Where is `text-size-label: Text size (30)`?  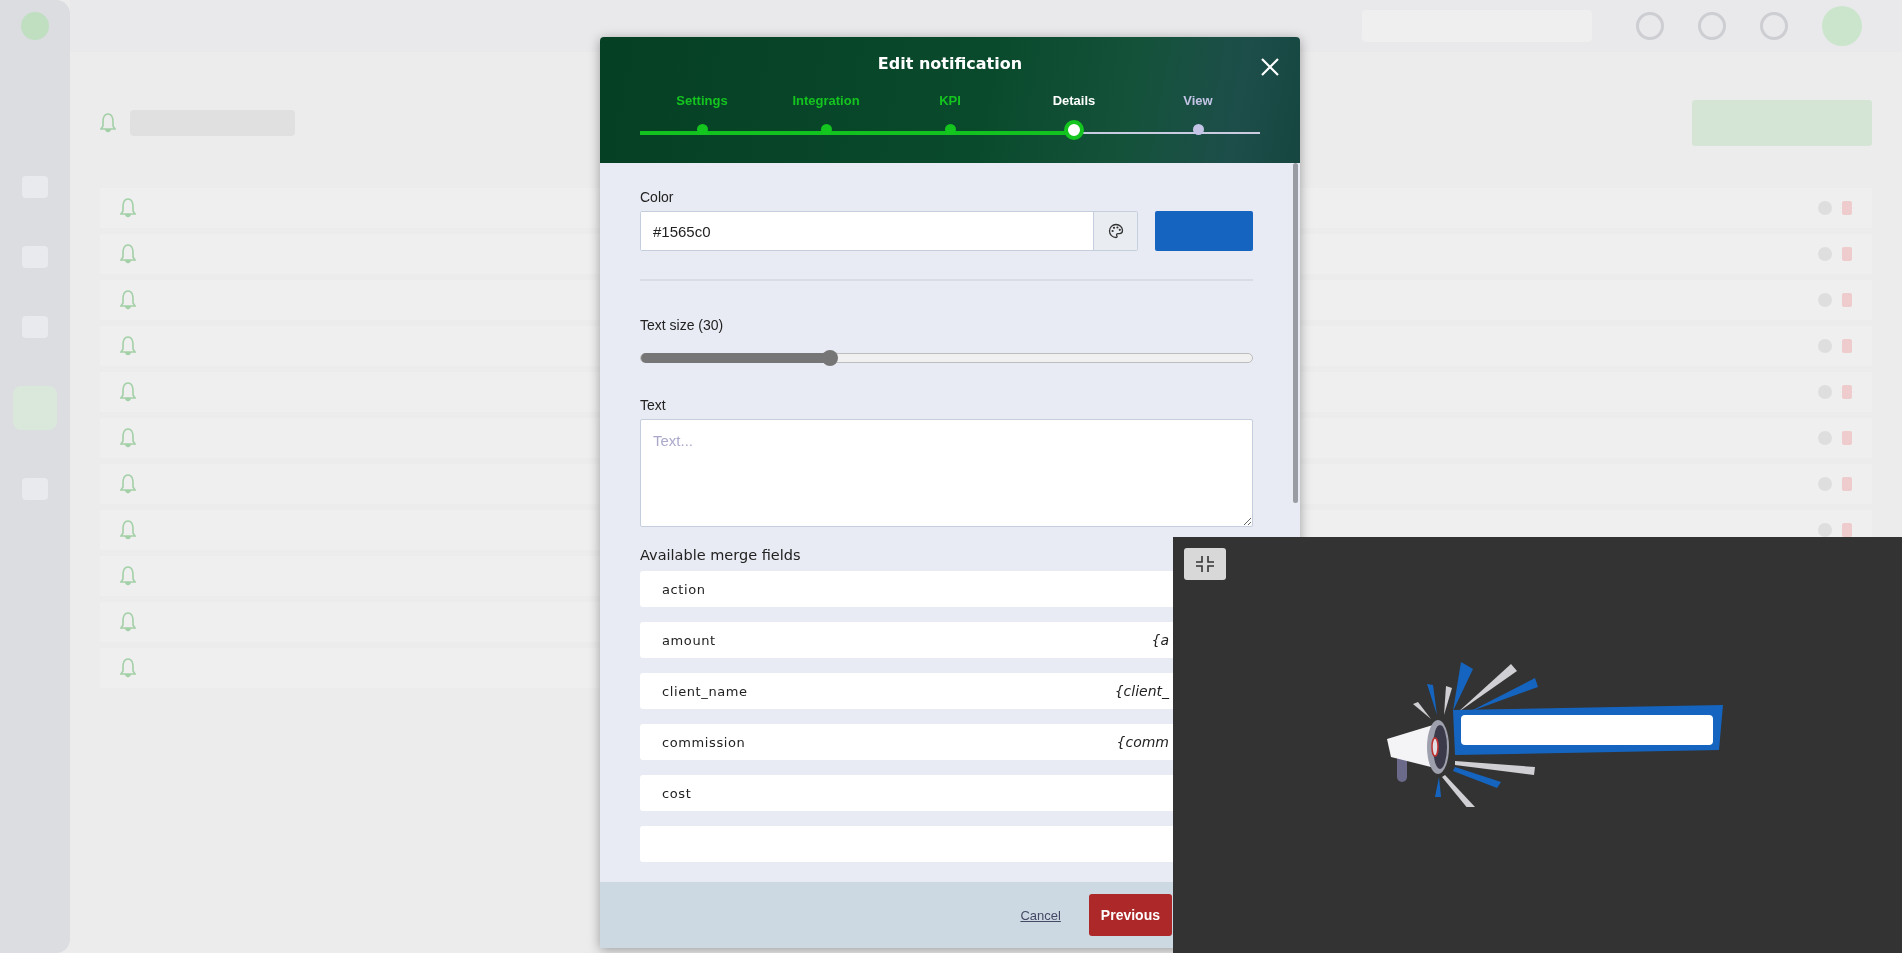
text-size-label: Text size (30) is located at coordinates (682, 325).